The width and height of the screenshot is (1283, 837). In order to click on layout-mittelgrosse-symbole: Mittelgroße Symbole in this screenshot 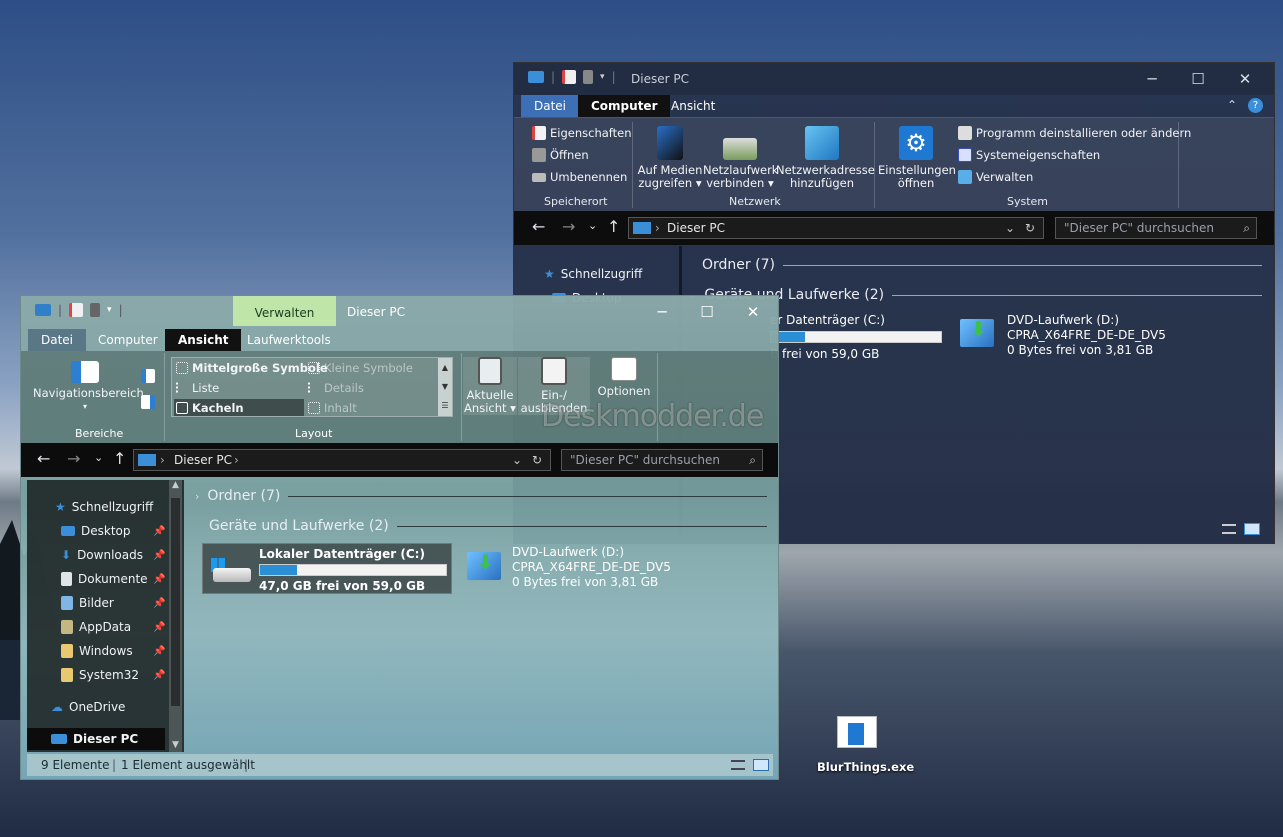, I will do `click(252, 368)`.